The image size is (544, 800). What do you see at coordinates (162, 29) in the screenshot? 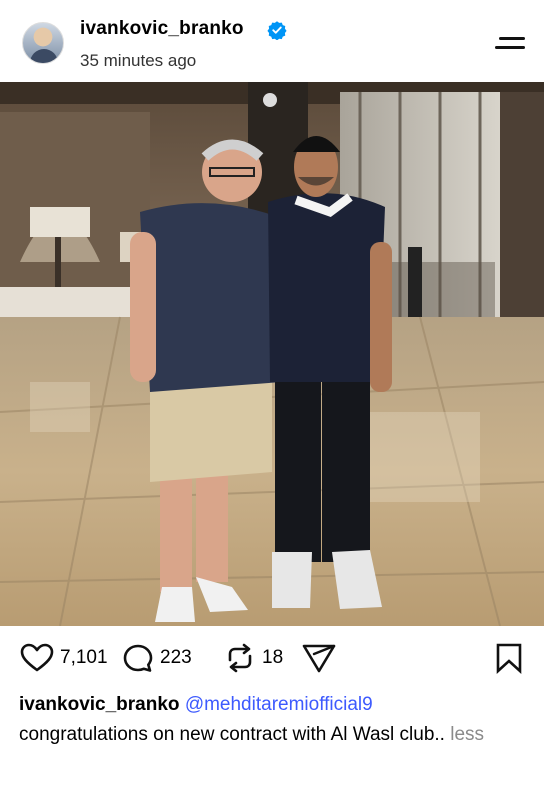
I see `post-username: ivankovic_branko` at bounding box center [162, 29].